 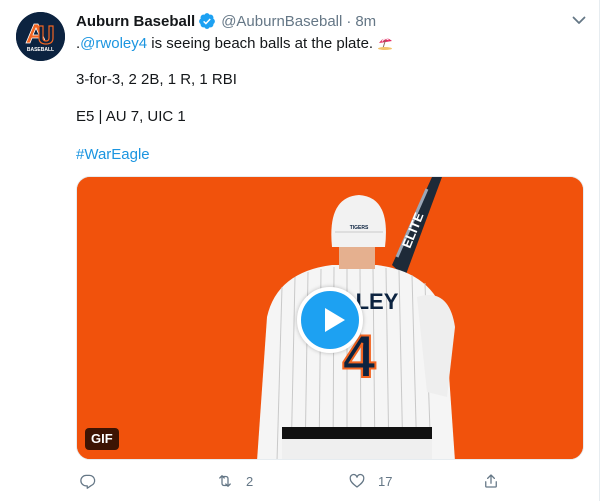 What do you see at coordinates (579, 20) in the screenshot?
I see `chevron-down-icon` at bounding box center [579, 20].